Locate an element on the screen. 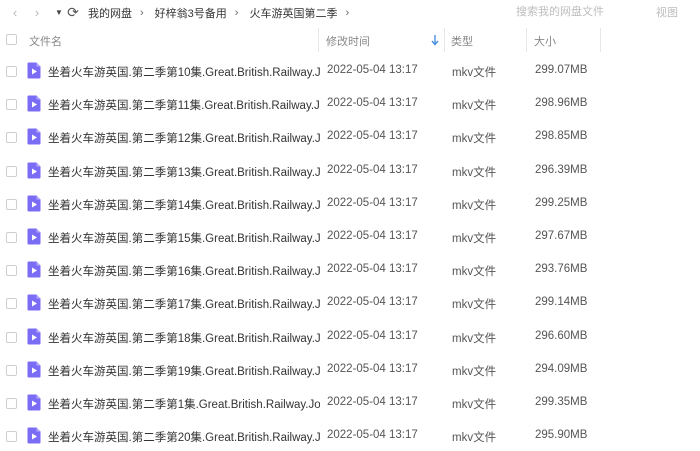  column-header: 文件名 修改时间 类型 大小 is located at coordinates (350, 40).